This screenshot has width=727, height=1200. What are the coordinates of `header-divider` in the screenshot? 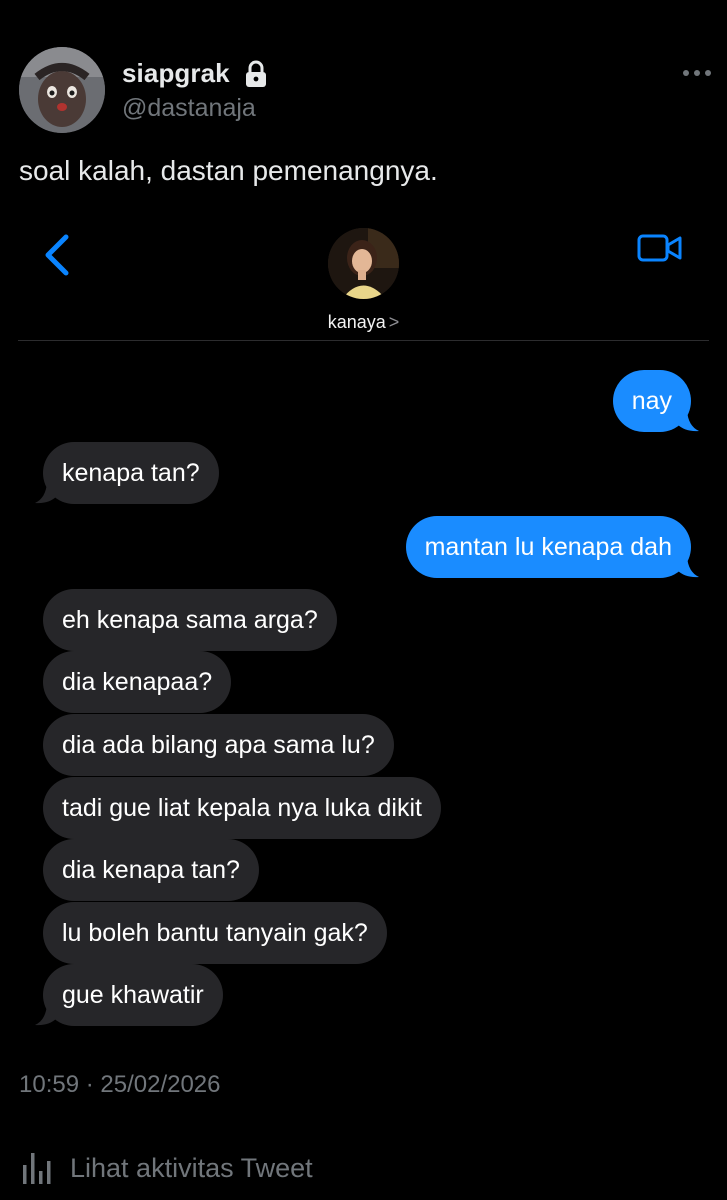 It's located at (363, 340).